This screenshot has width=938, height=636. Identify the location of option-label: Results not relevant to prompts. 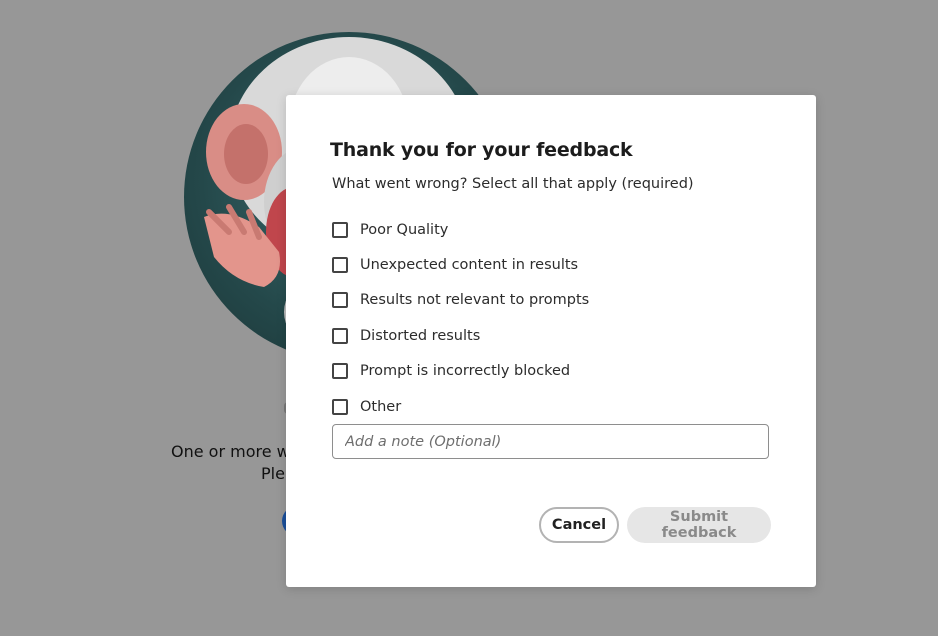
(475, 300).